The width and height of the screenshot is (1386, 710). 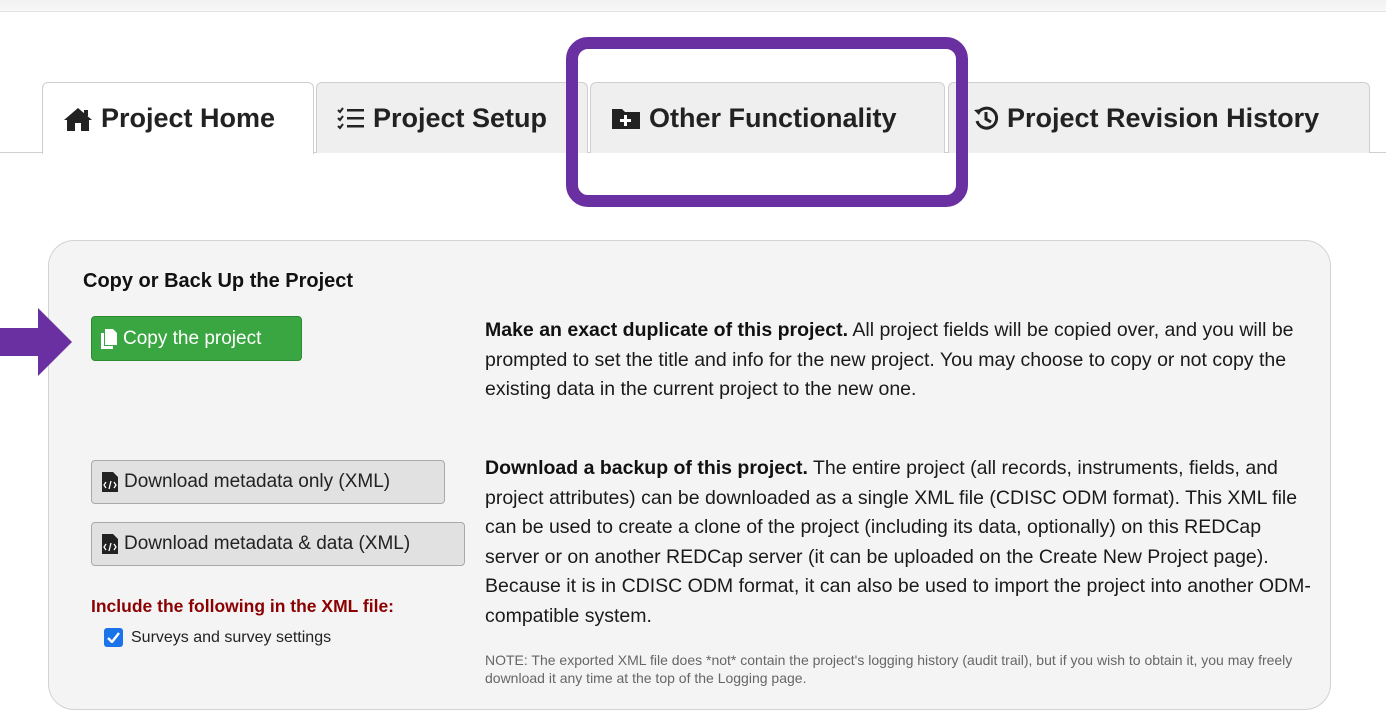 What do you see at coordinates (351, 118) in the screenshot?
I see `checklist-icon` at bounding box center [351, 118].